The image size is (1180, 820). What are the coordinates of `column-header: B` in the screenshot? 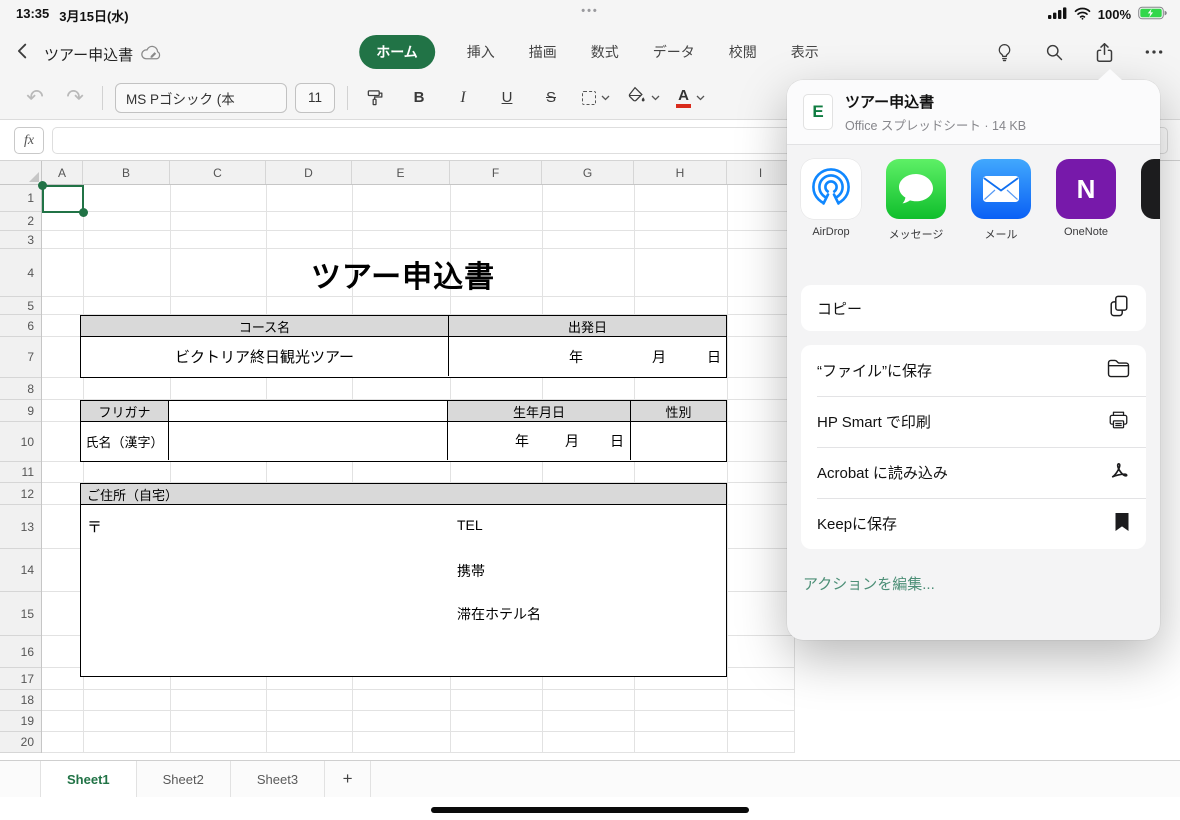 It's located at (126, 172).